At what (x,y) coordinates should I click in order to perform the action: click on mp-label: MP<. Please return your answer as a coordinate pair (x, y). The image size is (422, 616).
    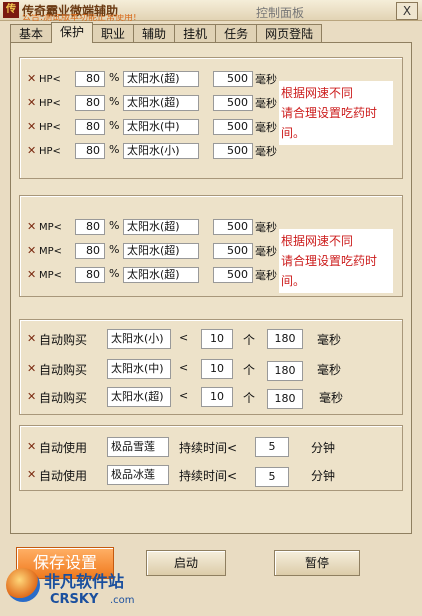
    Looking at the image, I should click on (51, 251).